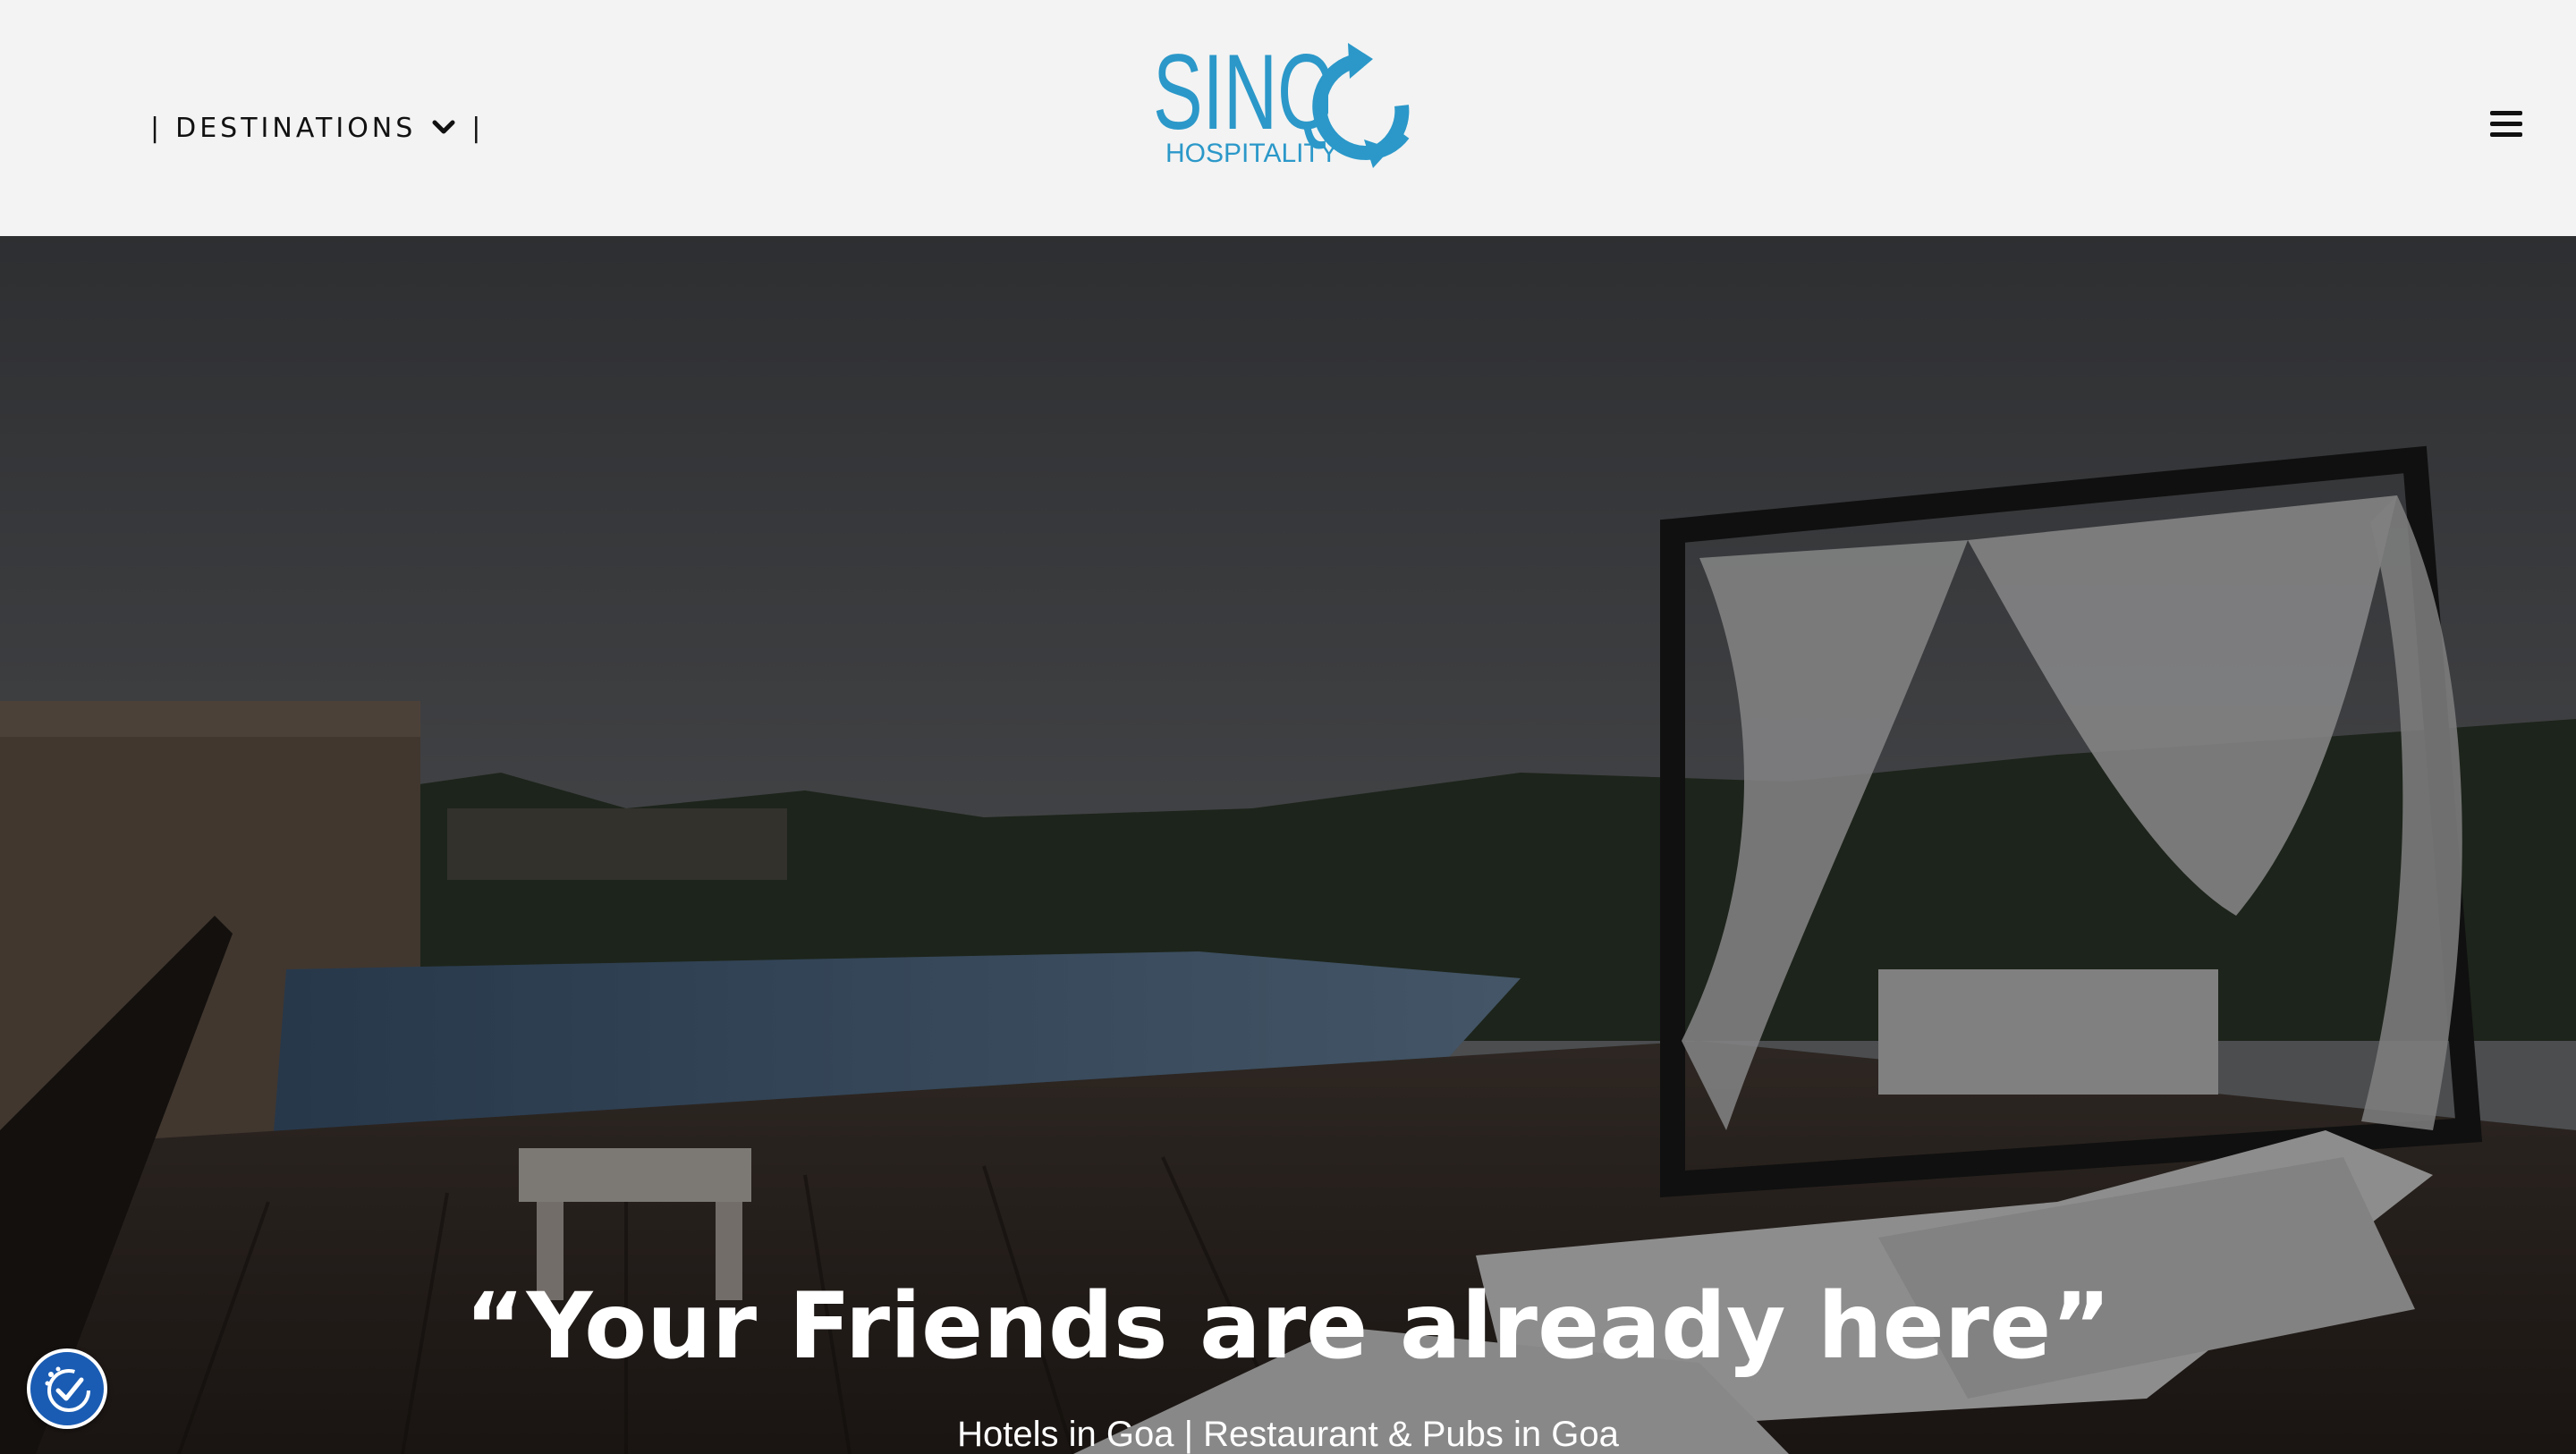  I want to click on accessibility-icon, so click(67, 1389).